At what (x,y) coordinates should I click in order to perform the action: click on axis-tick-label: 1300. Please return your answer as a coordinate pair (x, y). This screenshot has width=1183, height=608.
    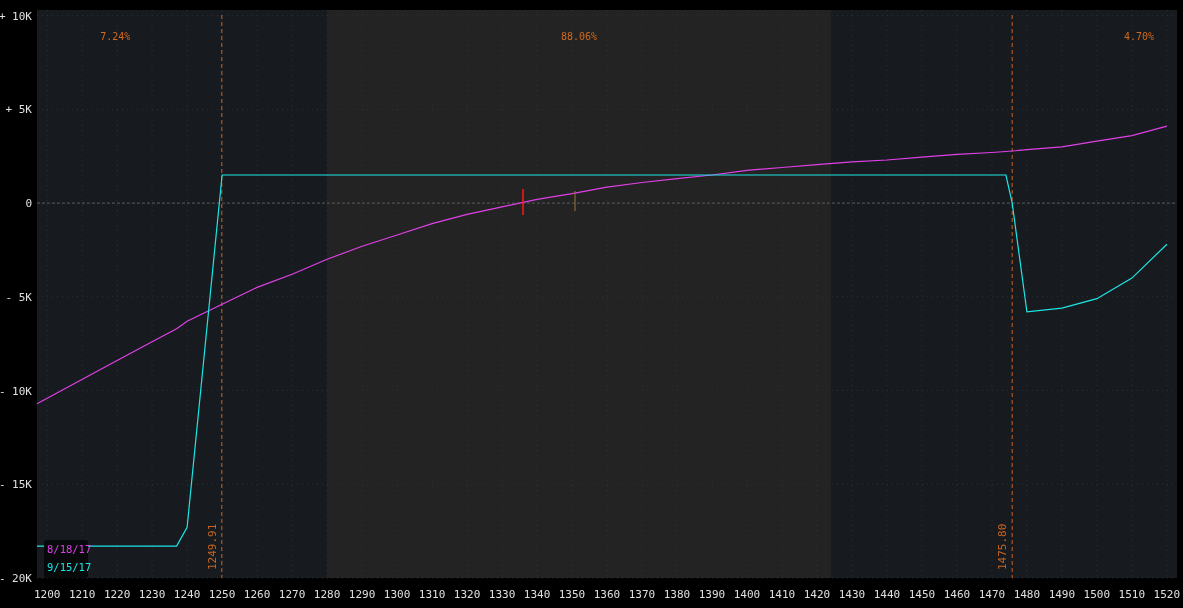
    Looking at the image, I should click on (397, 594).